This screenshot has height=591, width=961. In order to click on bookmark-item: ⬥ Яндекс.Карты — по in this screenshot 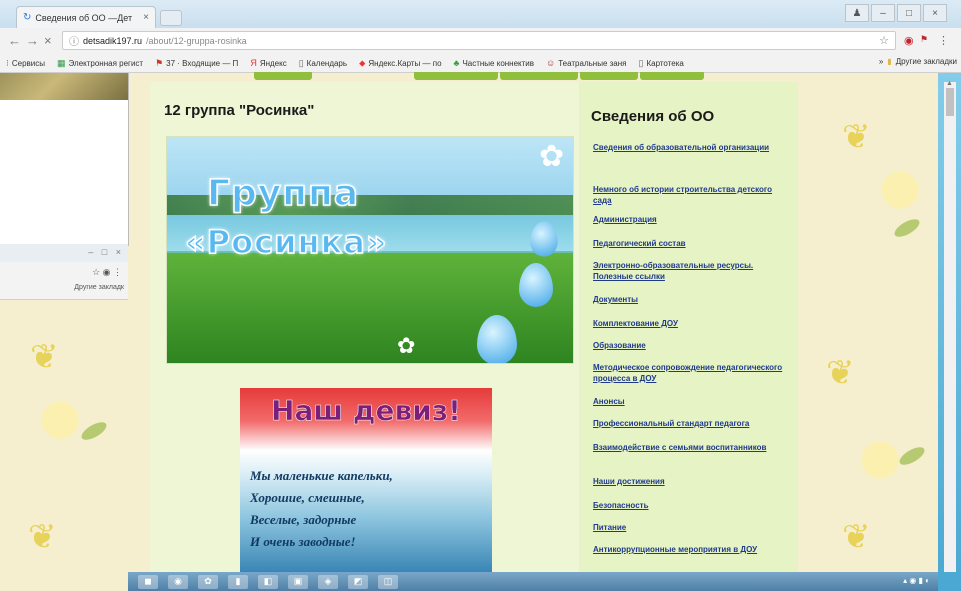, I will do `click(400, 63)`.